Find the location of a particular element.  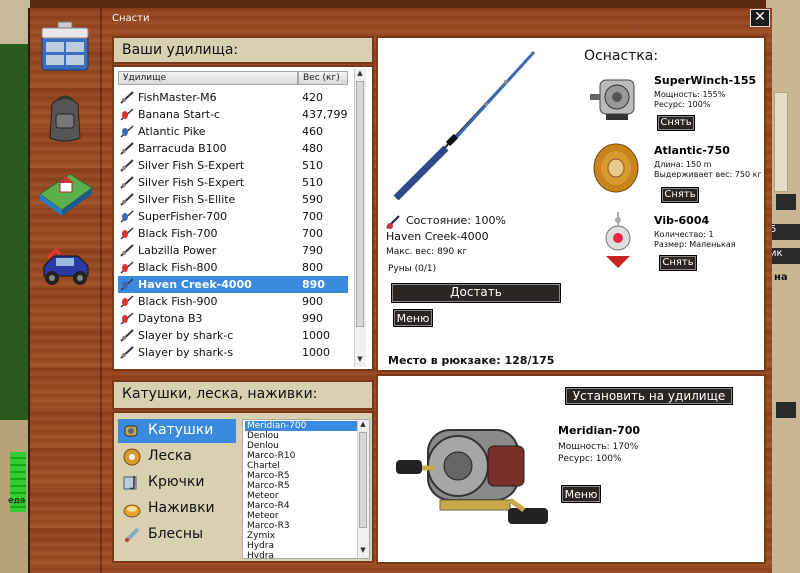

remove-lure-button: Снять is located at coordinates (678, 263).